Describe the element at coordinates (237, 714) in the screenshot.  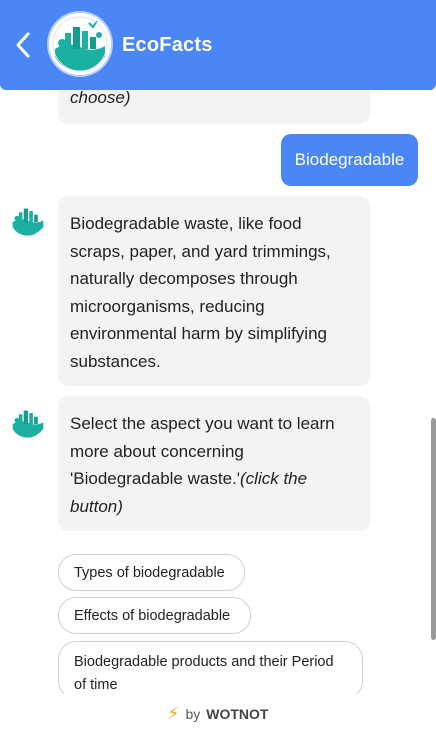
I see `footer-brand: WOTNOT` at that location.